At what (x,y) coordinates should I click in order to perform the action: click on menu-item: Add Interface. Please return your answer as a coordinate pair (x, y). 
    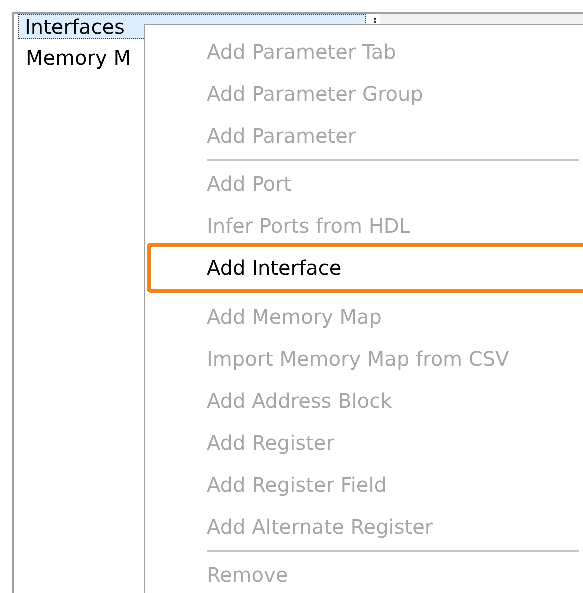
    Looking at the image, I should click on (365, 268).